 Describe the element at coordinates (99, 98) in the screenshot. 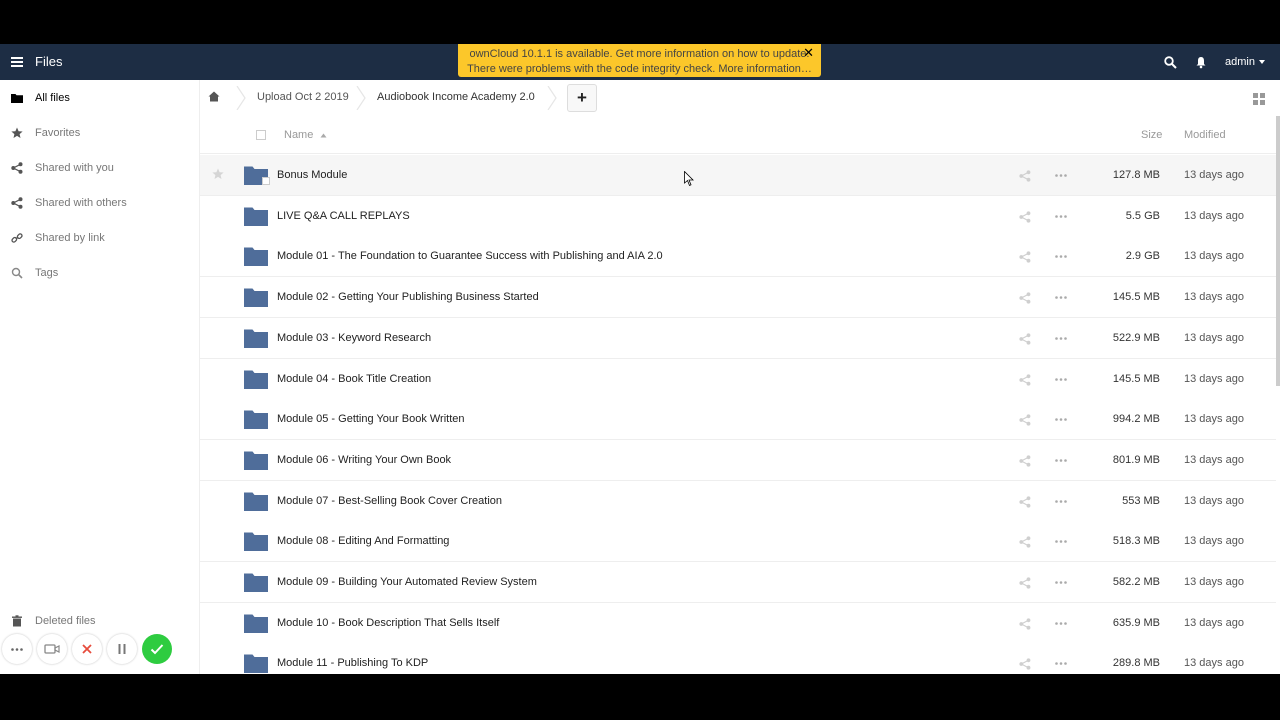

I see `sidebar-item-all-files: All files` at that location.